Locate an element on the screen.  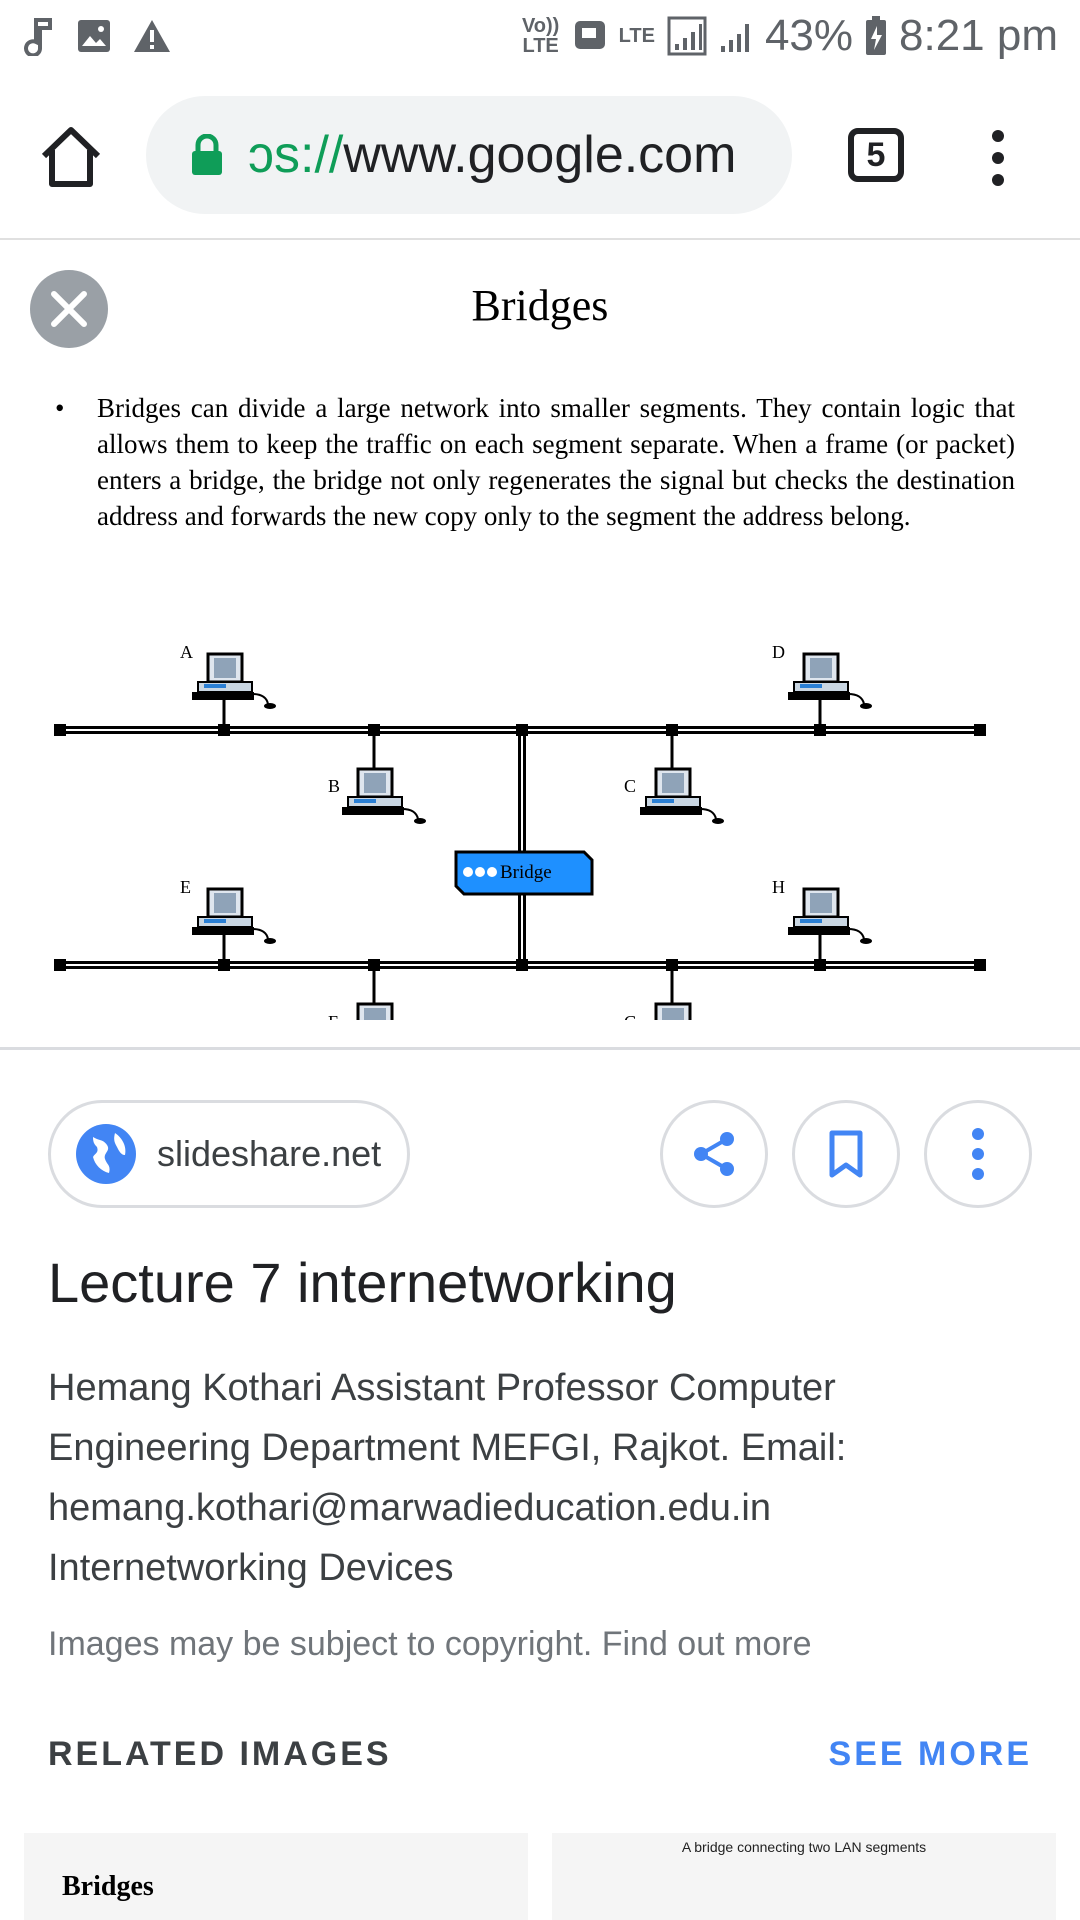
computer-f is located at coordinates (384, 1011).